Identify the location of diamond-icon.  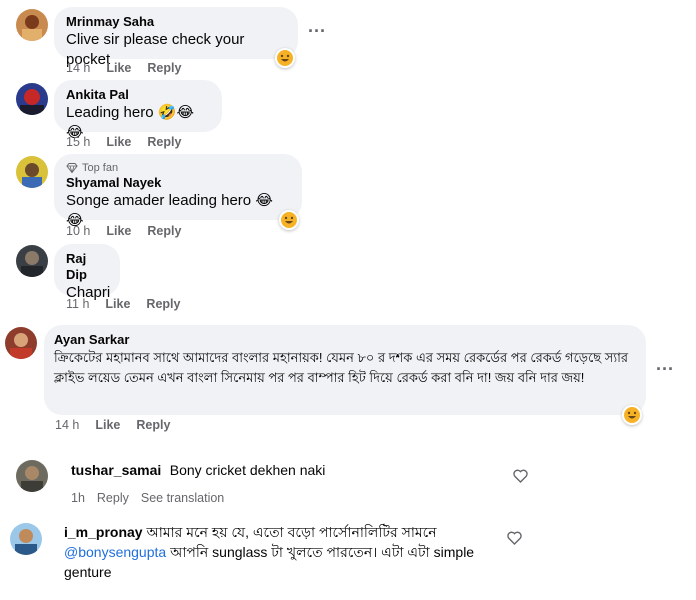
(72, 168).